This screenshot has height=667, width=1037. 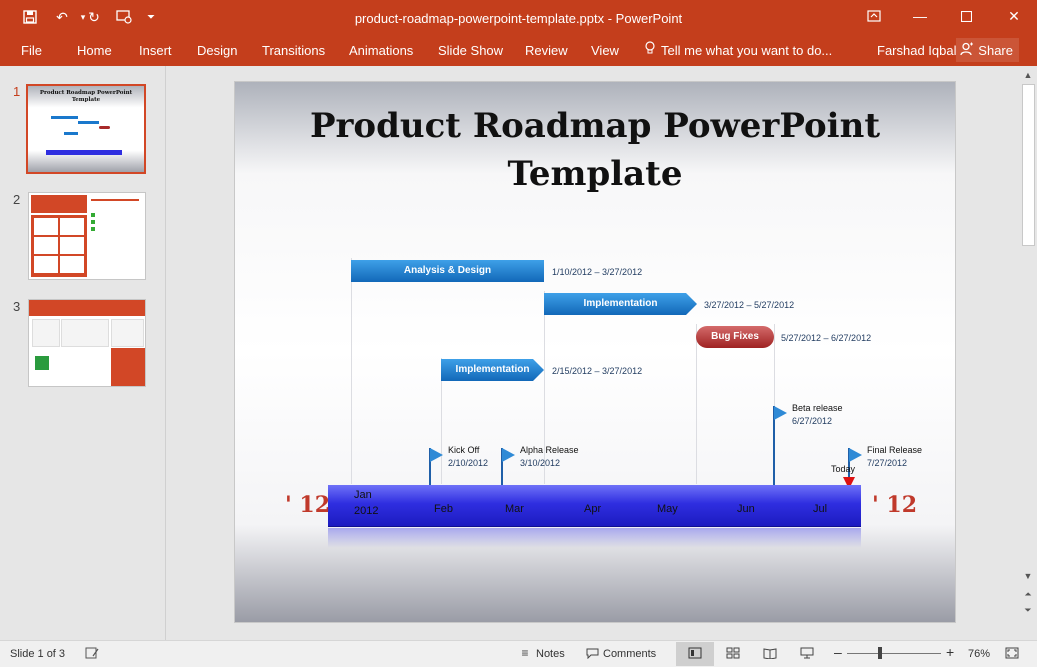 What do you see at coordinates (597, 272) in the screenshot?
I see `task-dates: 1/10/2012 – 3/27/2012` at bounding box center [597, 272].